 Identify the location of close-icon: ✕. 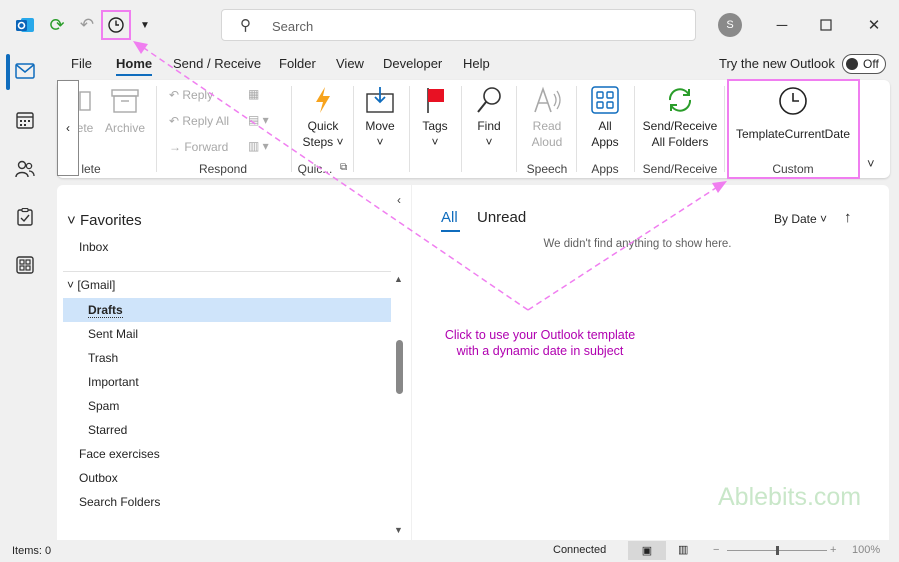
(874, 25).